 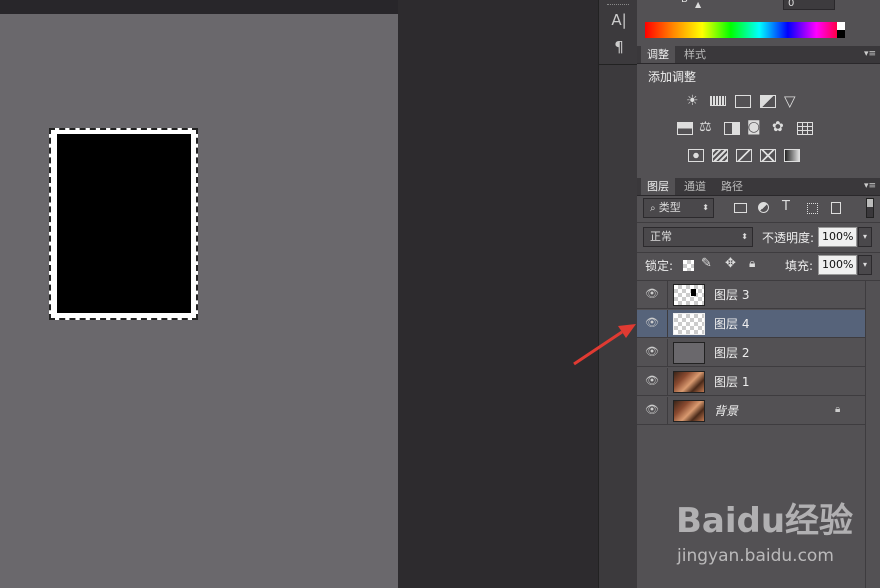 I want to click on slider-triangle-icon: ▲, so click(x=698, y=4).